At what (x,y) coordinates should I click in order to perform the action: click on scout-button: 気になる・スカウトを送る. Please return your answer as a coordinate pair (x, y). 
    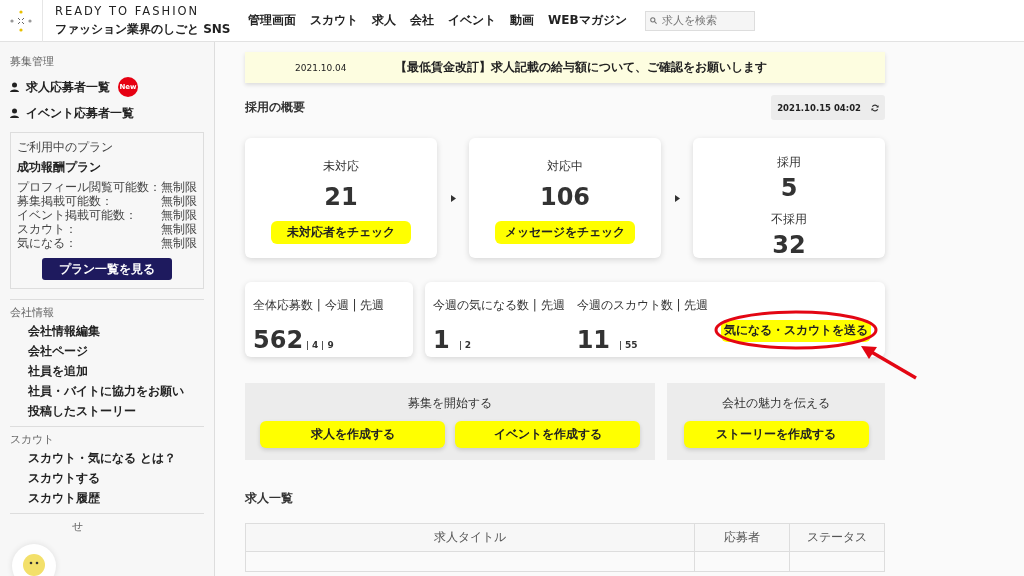
    Looking at the image, I should click on (796, 330).